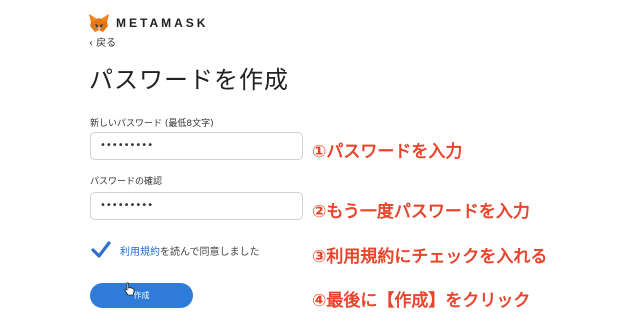 The image size is (640, 318). Describe the element at coordinates (129, 289) in the screenshot. I see `hand-cursor-icon` at that location.